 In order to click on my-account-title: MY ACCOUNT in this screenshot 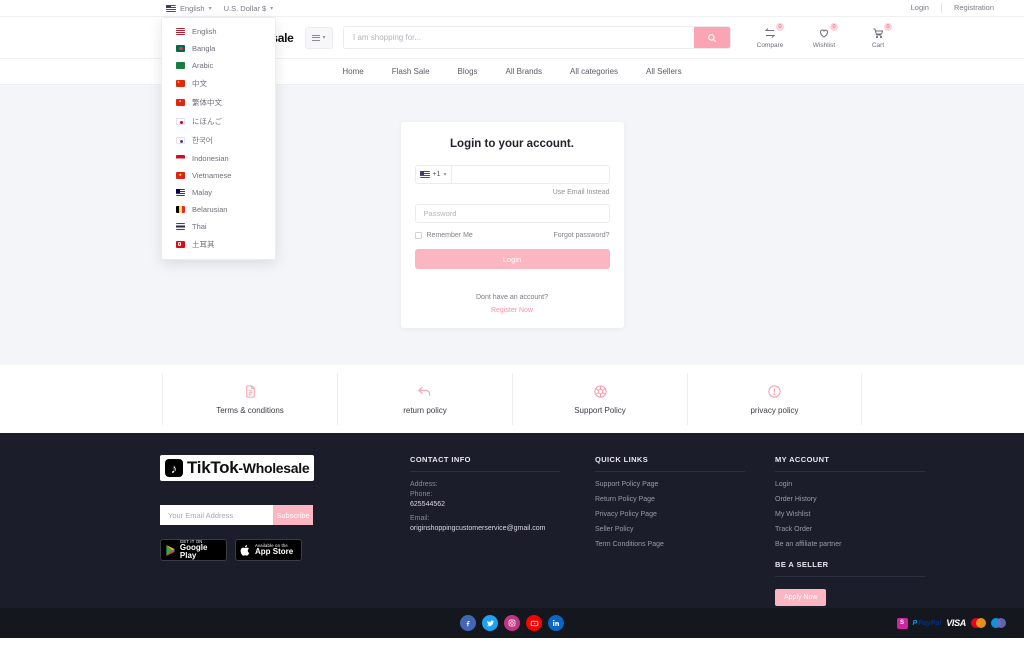, I will do `click(850, 463)`.